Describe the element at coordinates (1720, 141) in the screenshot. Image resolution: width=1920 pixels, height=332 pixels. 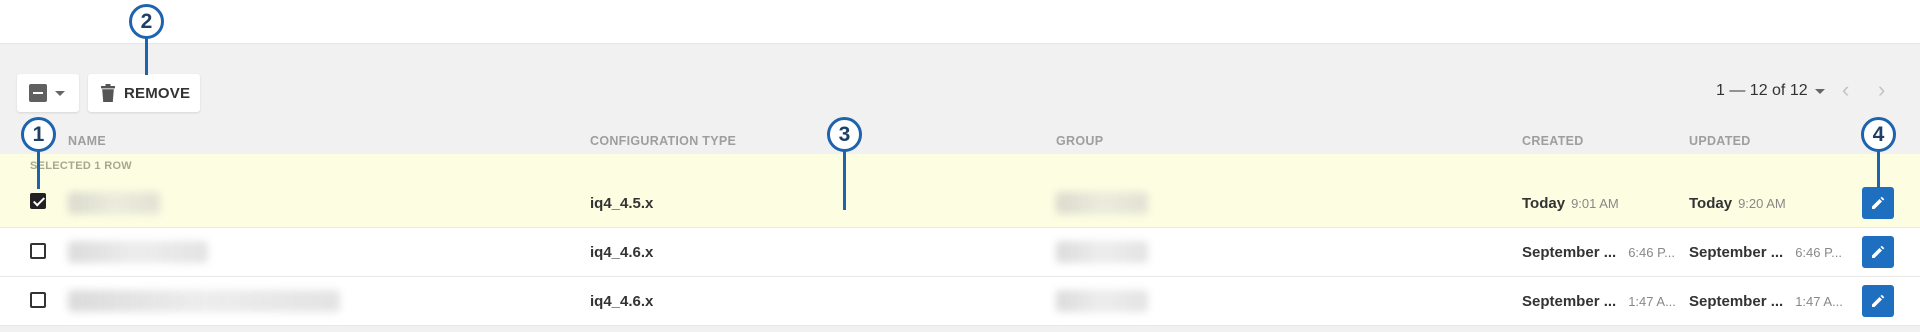
I see `column-header-updated: UPDATED` at that location.